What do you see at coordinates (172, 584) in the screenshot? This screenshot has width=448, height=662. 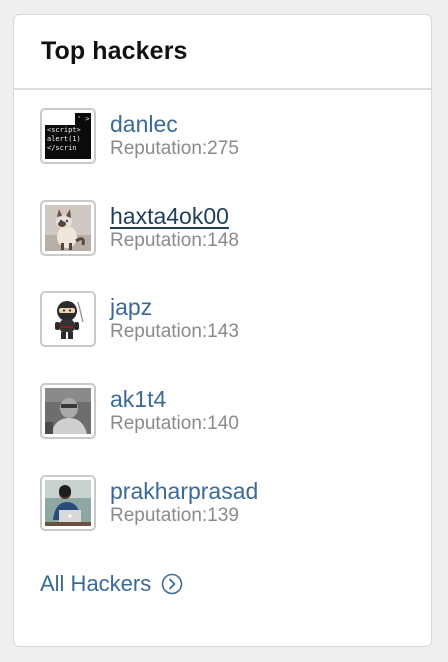 I see `chevron-right-circle-icon` at bounding box center [172, 584].